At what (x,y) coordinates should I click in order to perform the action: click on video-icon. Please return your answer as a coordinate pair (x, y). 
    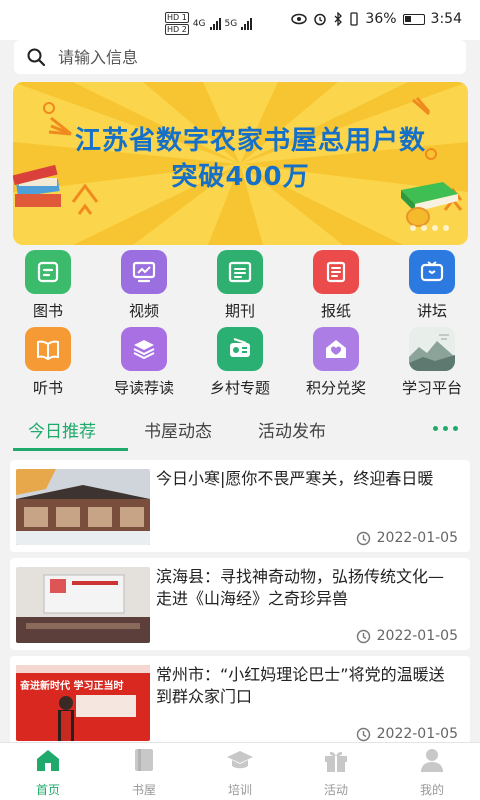
    Looking at the image, I should click on (144, 272).